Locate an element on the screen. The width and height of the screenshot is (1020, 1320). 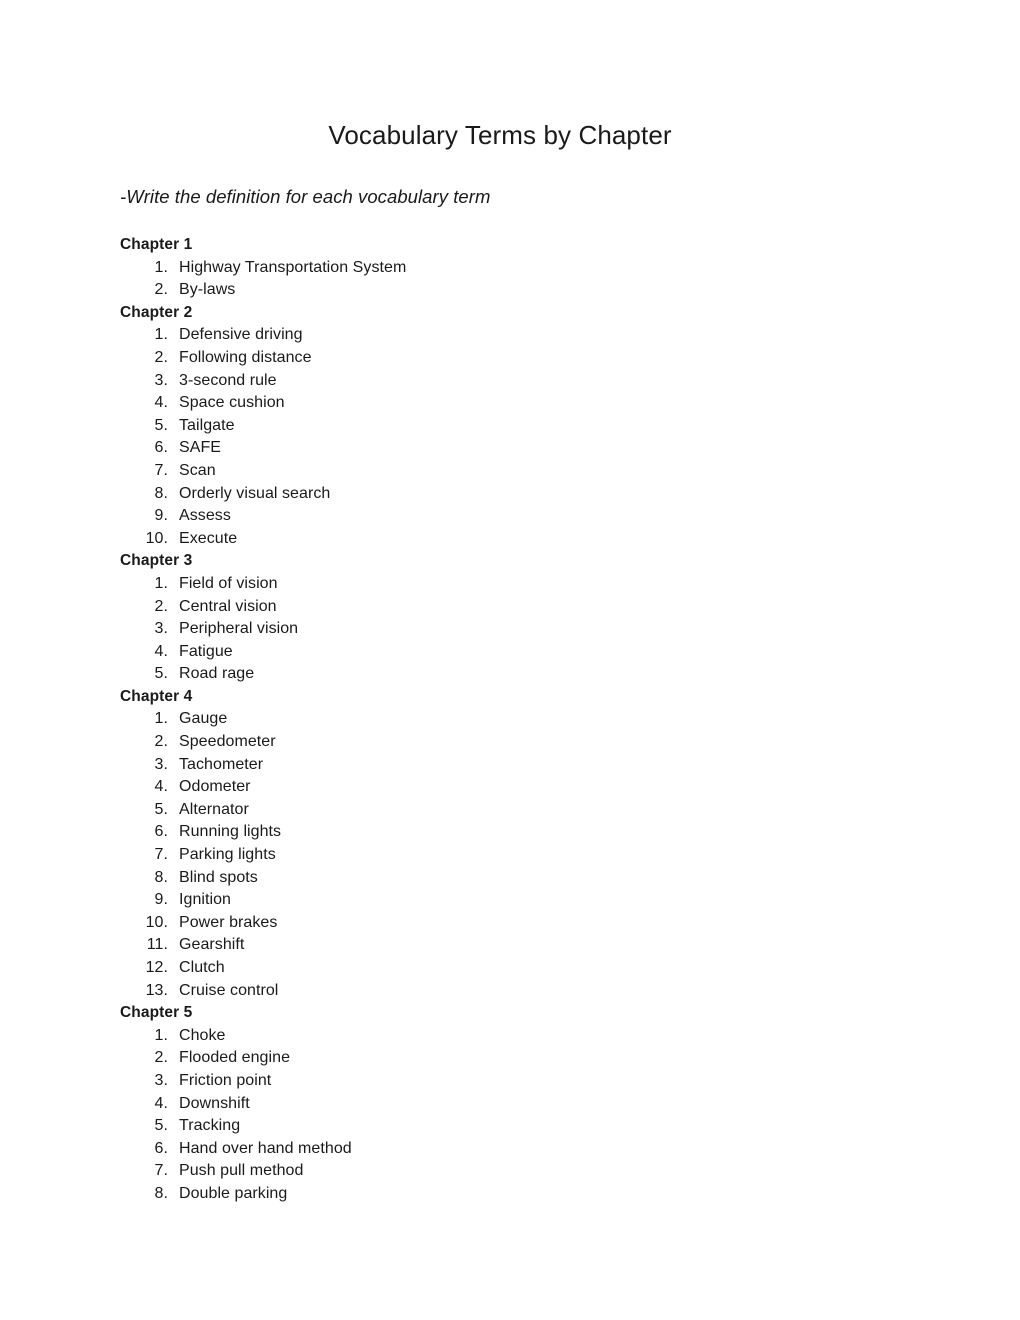
term-label: Execute is located at coordinates (208, 538).